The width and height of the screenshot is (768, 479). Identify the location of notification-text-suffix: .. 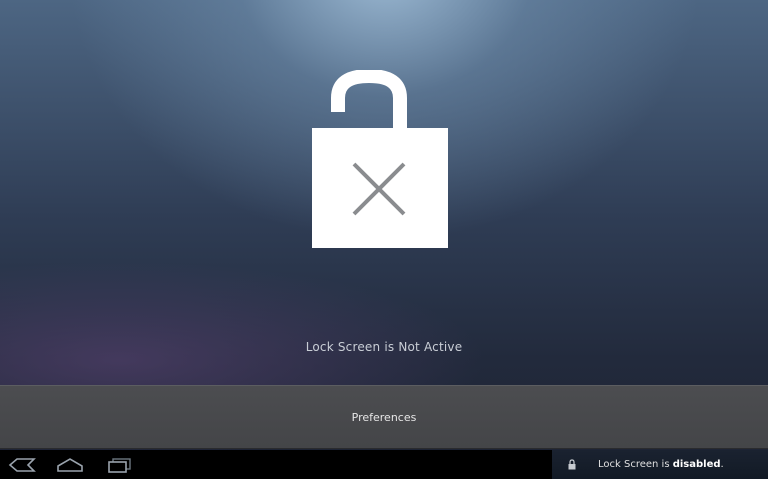
(722, 464).